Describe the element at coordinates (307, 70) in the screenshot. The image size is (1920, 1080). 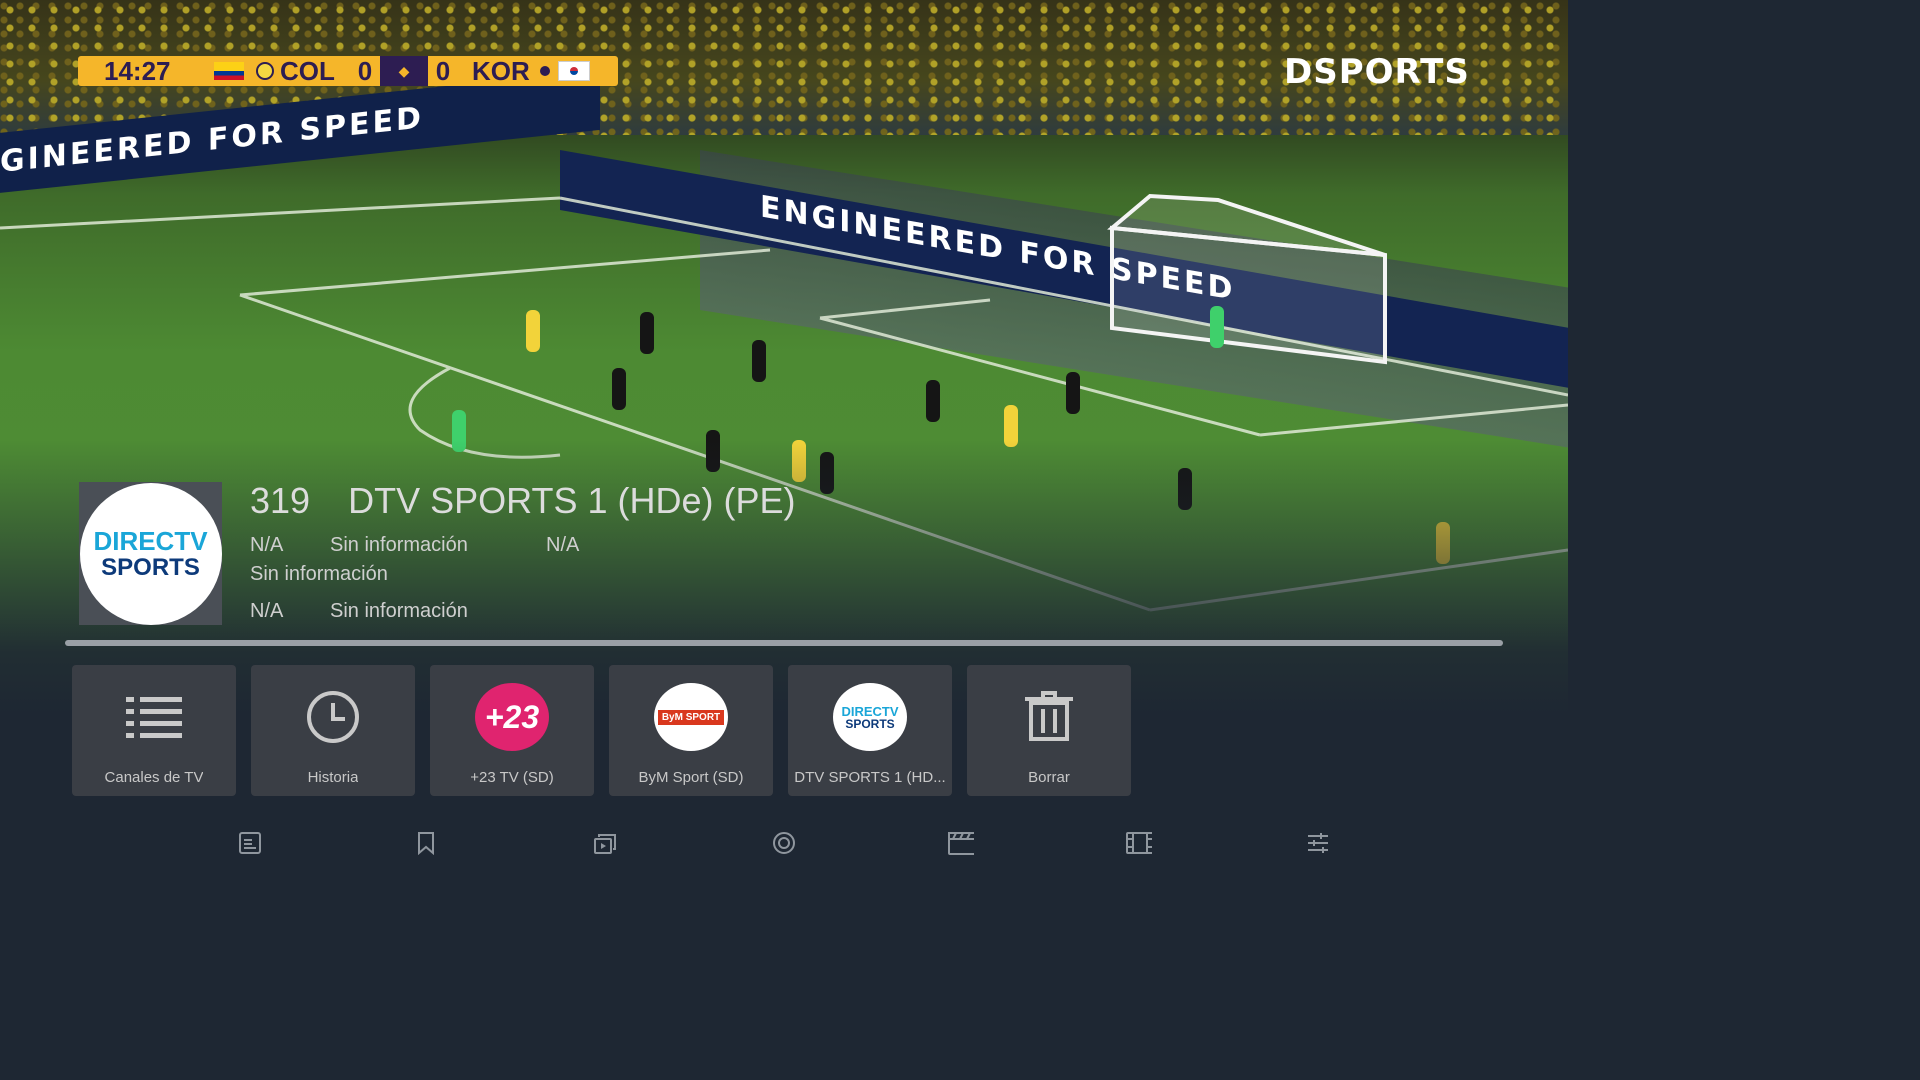
I see `home-team: COL` at that location.